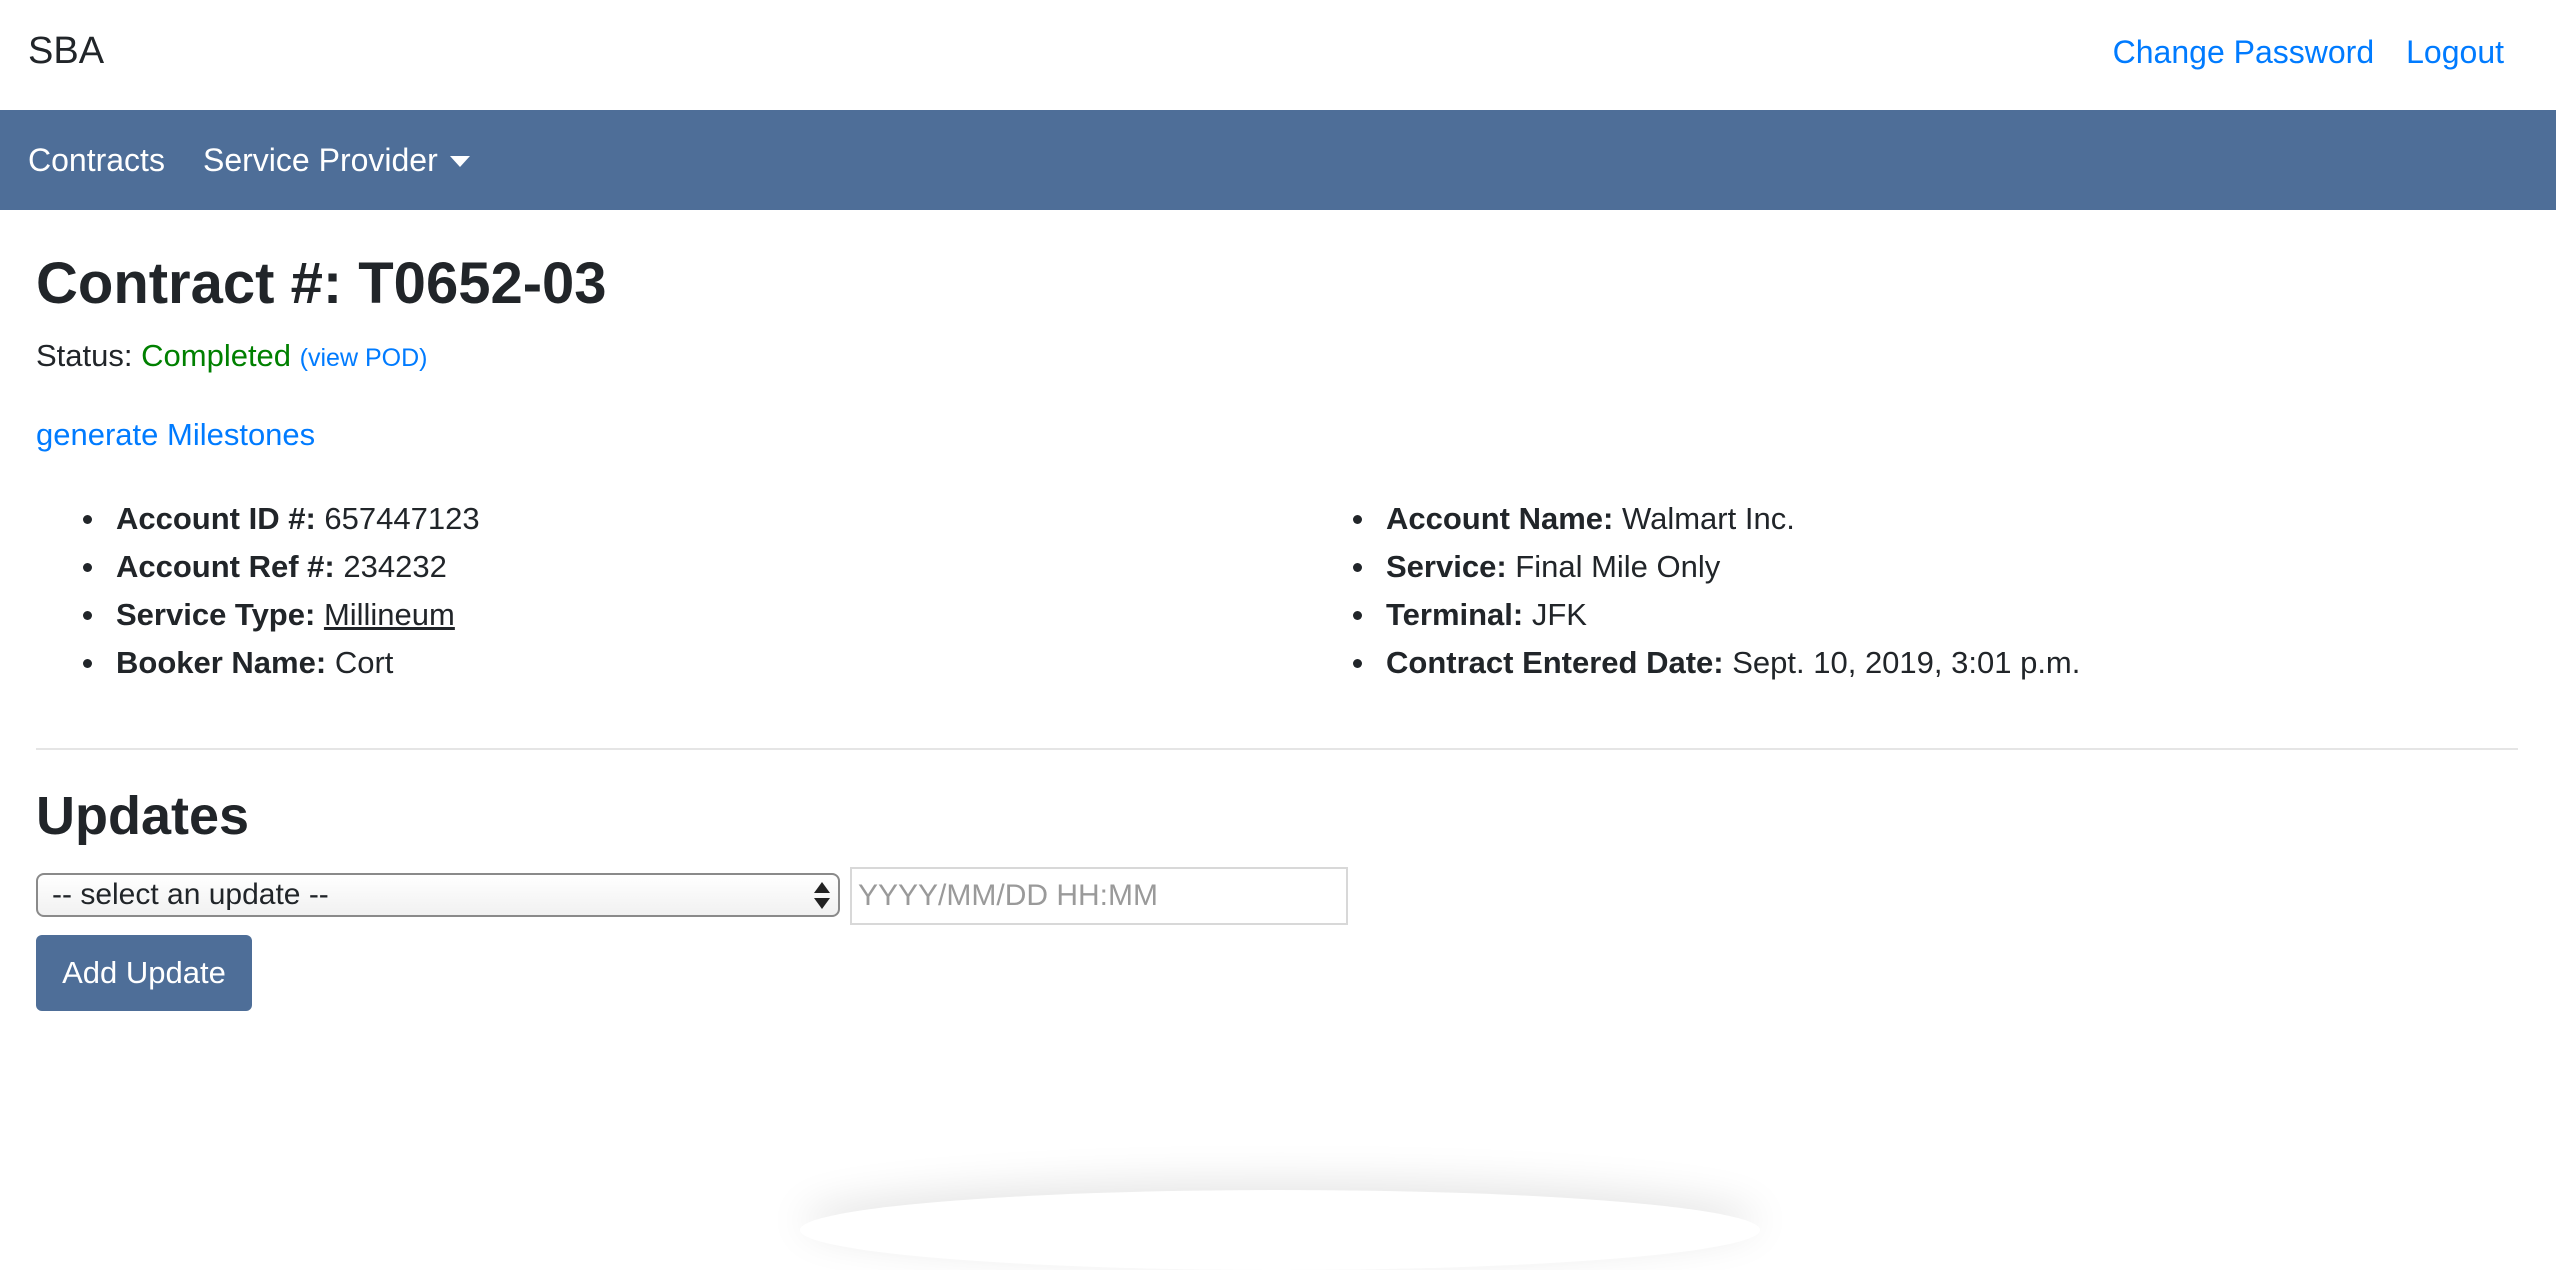 The height and width of the screenshot is (1270, 2556). Describe the element at coordinates (1099, 896) in the screenshot. I see `update-datetime-input` at that location.